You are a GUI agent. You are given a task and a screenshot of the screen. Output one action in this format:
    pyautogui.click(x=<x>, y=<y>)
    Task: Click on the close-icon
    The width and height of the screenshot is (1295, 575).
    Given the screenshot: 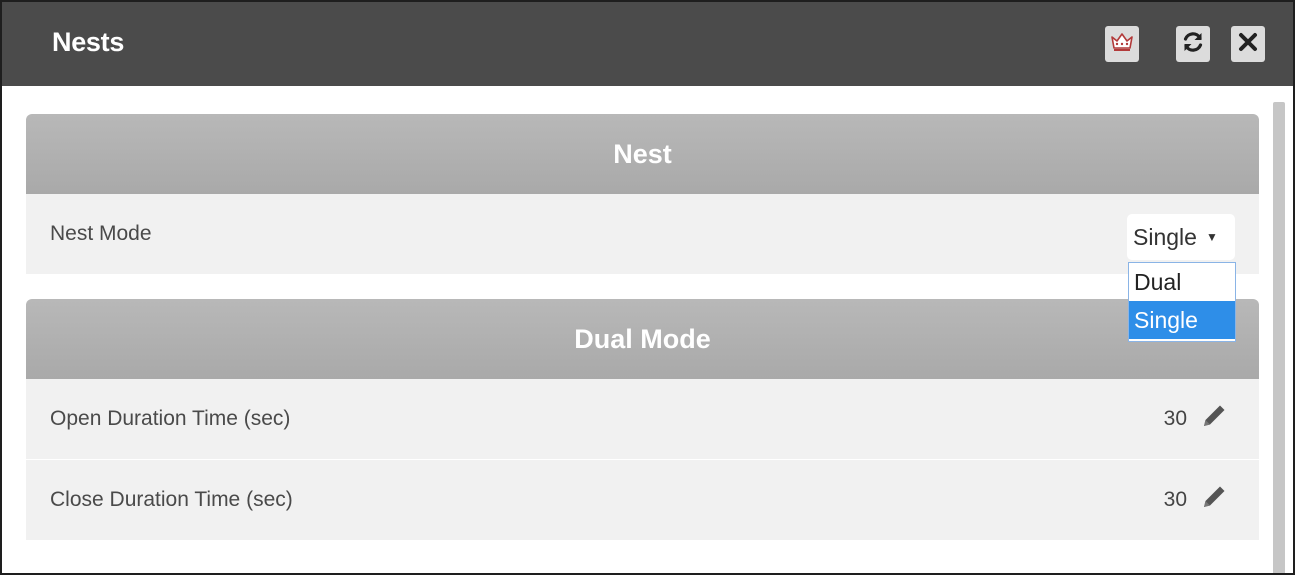 What is the action you would take?
    pyautogui.click(x=1248, y=44)
    